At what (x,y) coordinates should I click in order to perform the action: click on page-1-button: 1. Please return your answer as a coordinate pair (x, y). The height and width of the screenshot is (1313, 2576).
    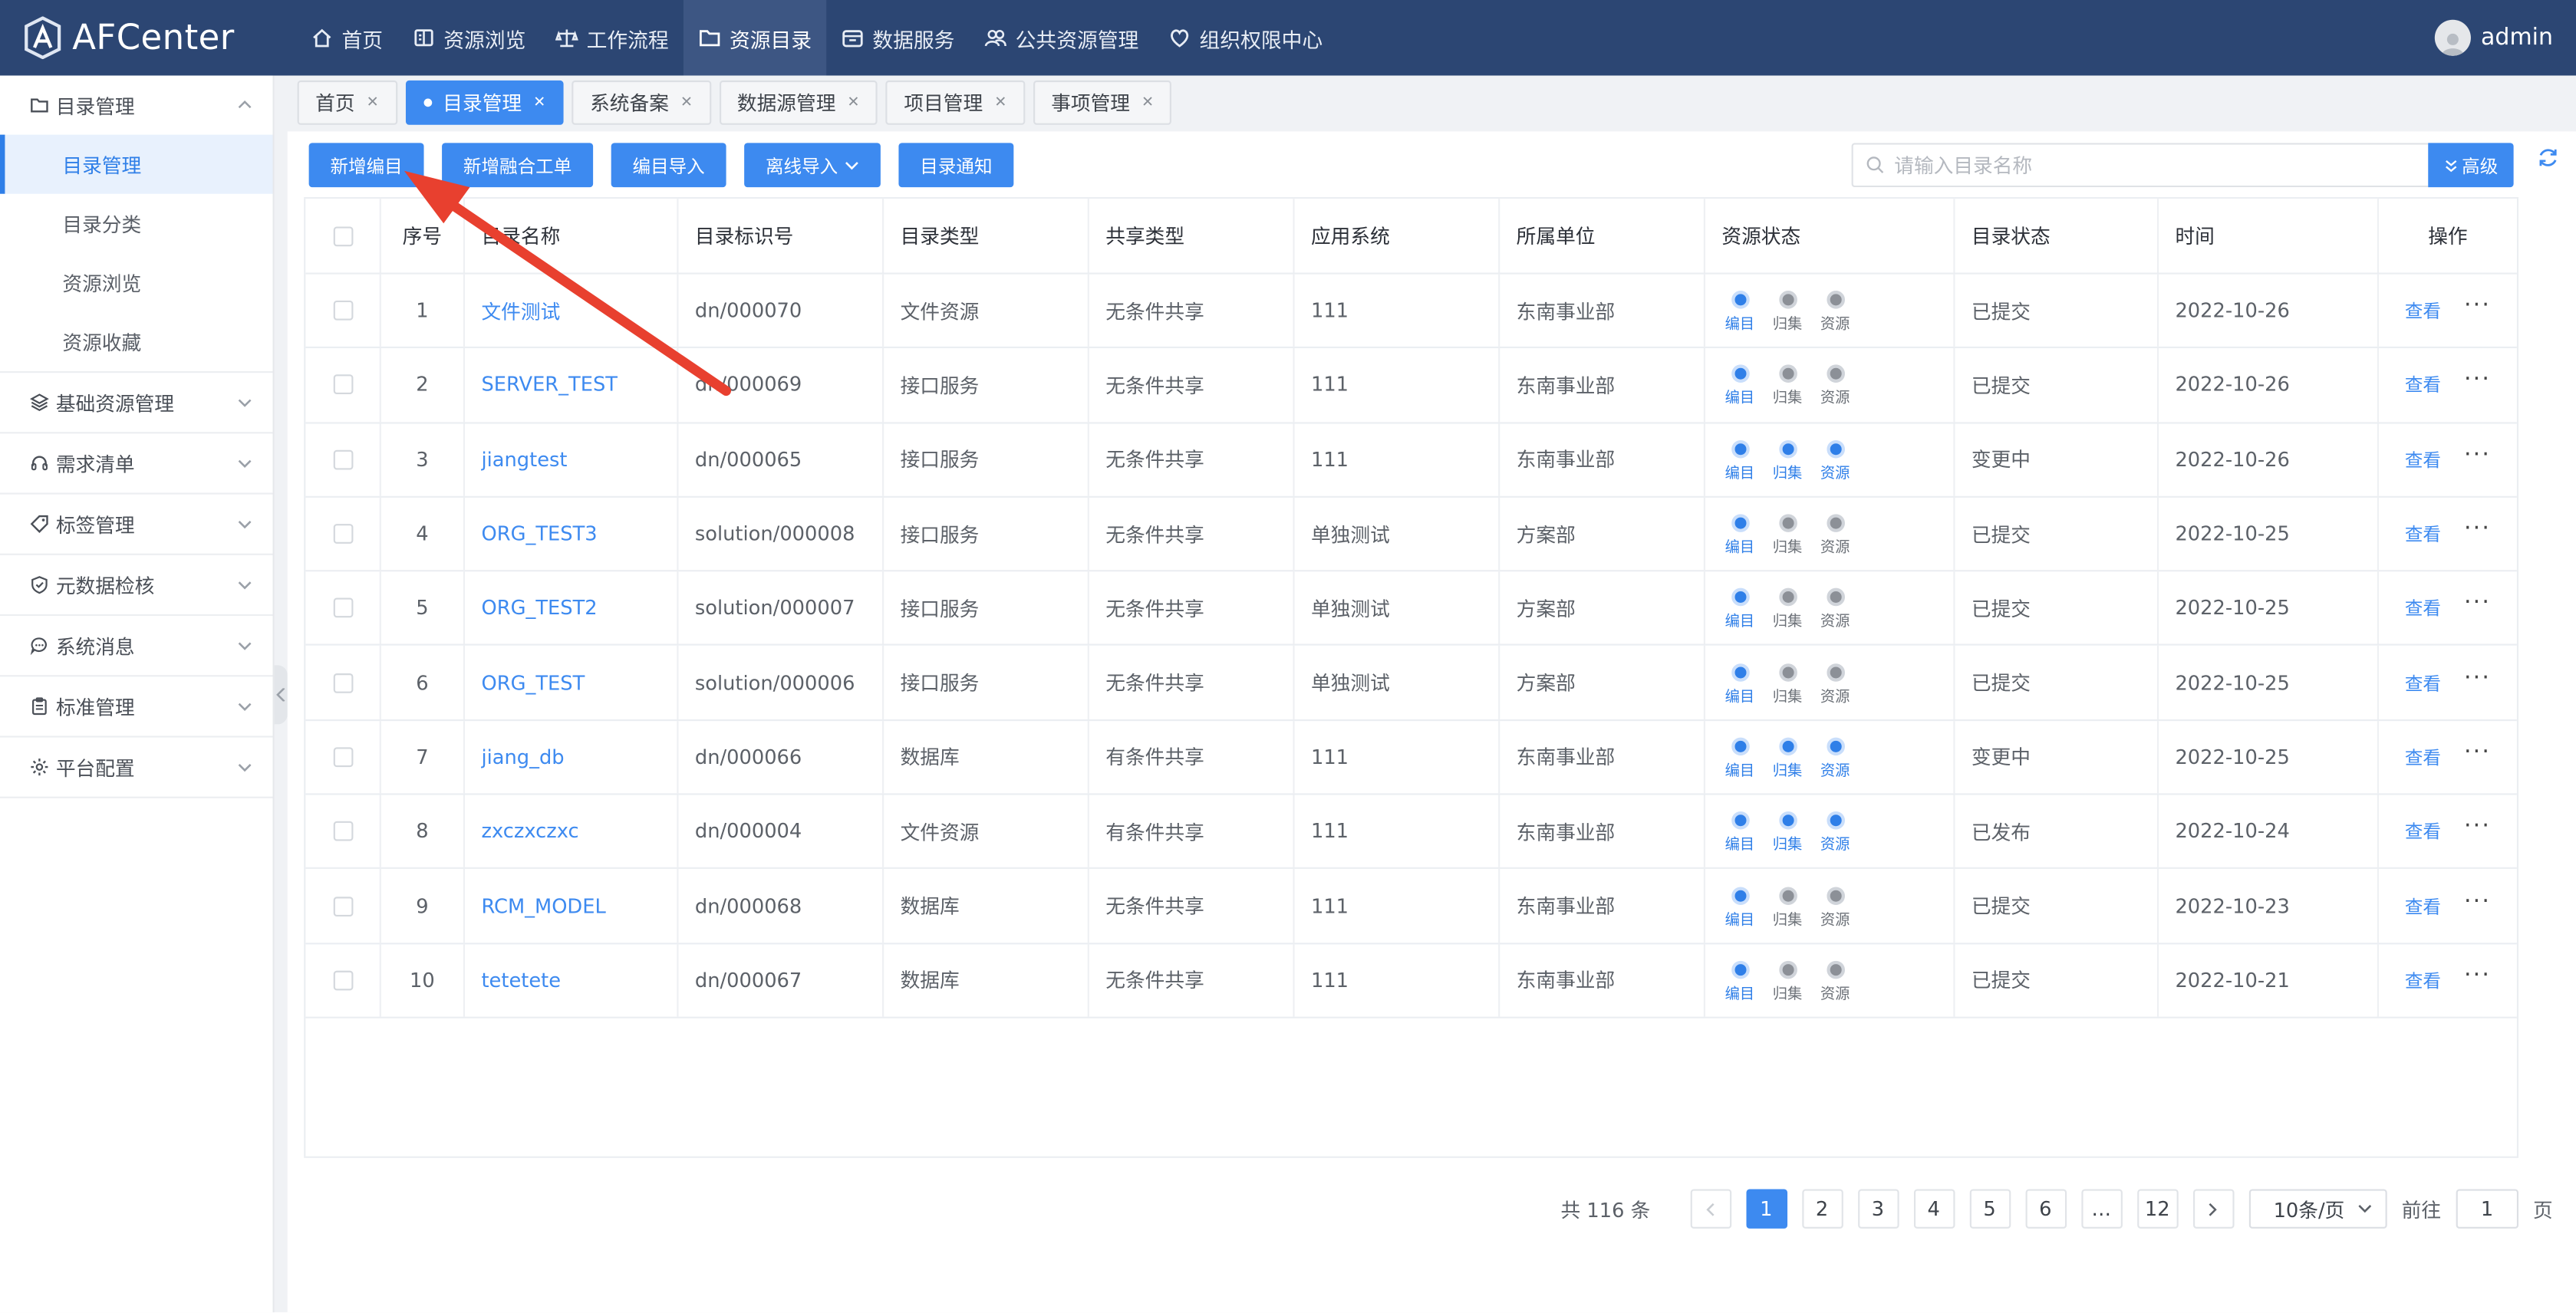
    Looking at the image, I should click on (1766, 1209).